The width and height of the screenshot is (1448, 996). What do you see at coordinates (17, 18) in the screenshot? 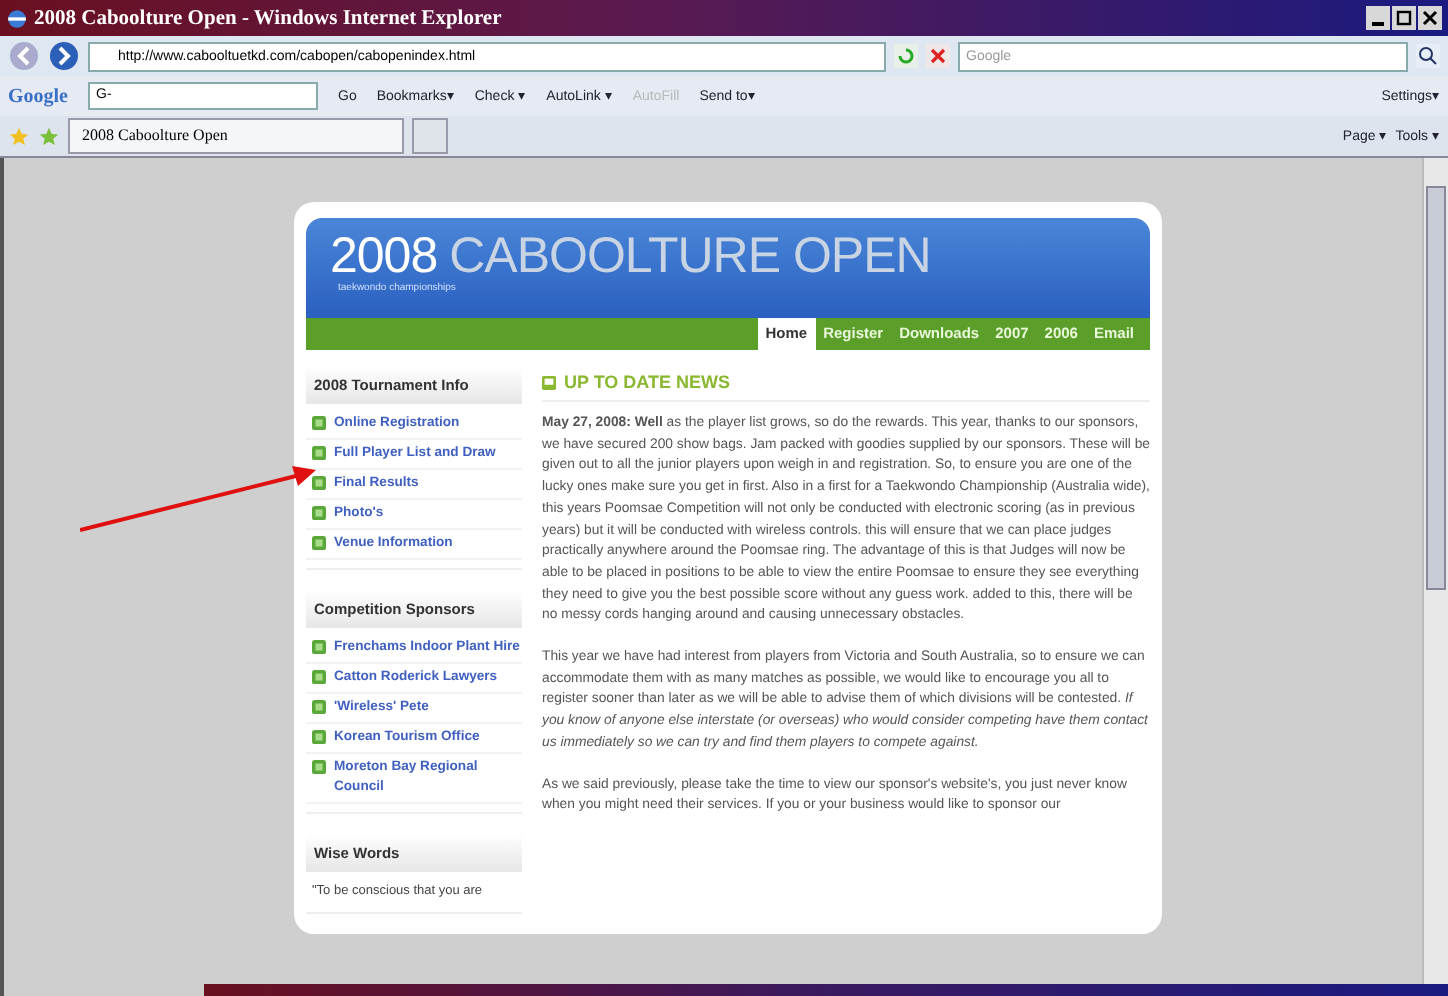
I see `browser-logo-icon` at bounding box center [17, 18].